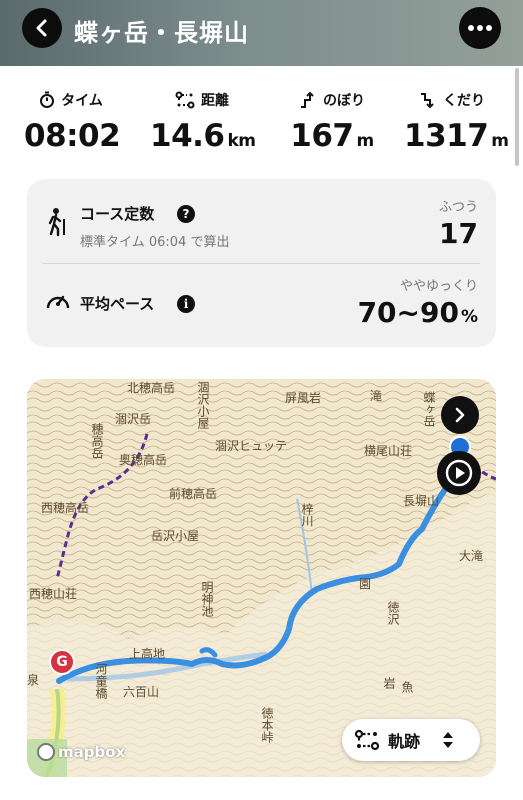 This screenshot has width=523, height=800. What do you see at coordinates (307, 515) in the screenshot?
I see `map-label: 梓川` at bounding box center [307, 515].